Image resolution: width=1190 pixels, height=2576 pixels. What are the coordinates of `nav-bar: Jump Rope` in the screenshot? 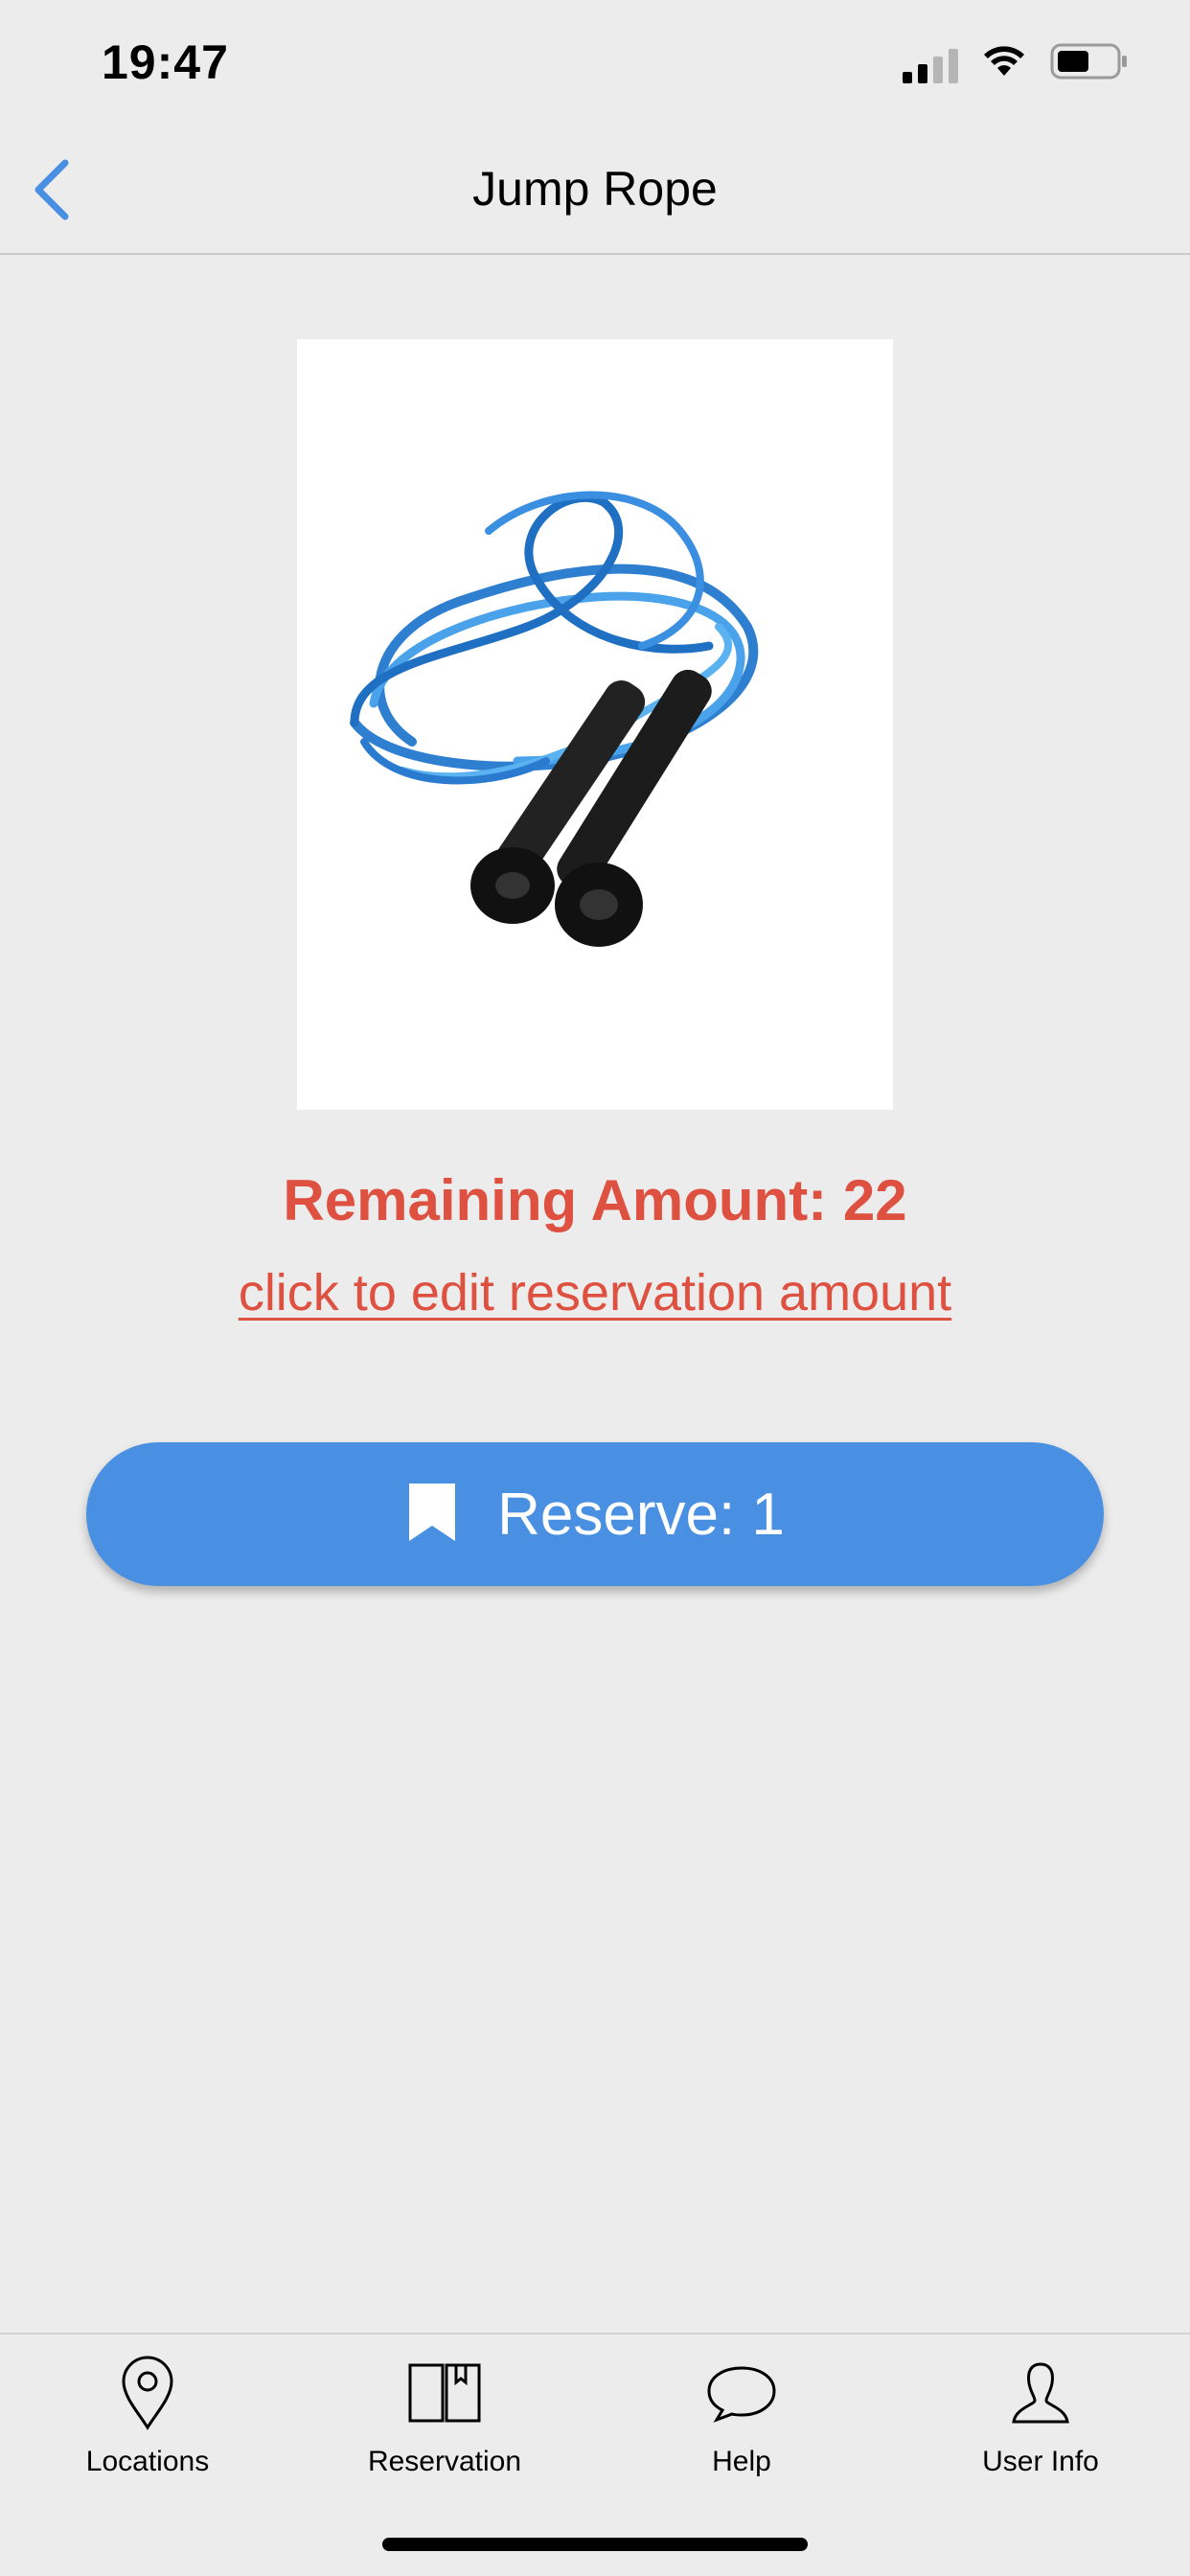 It's located at (595, 190).